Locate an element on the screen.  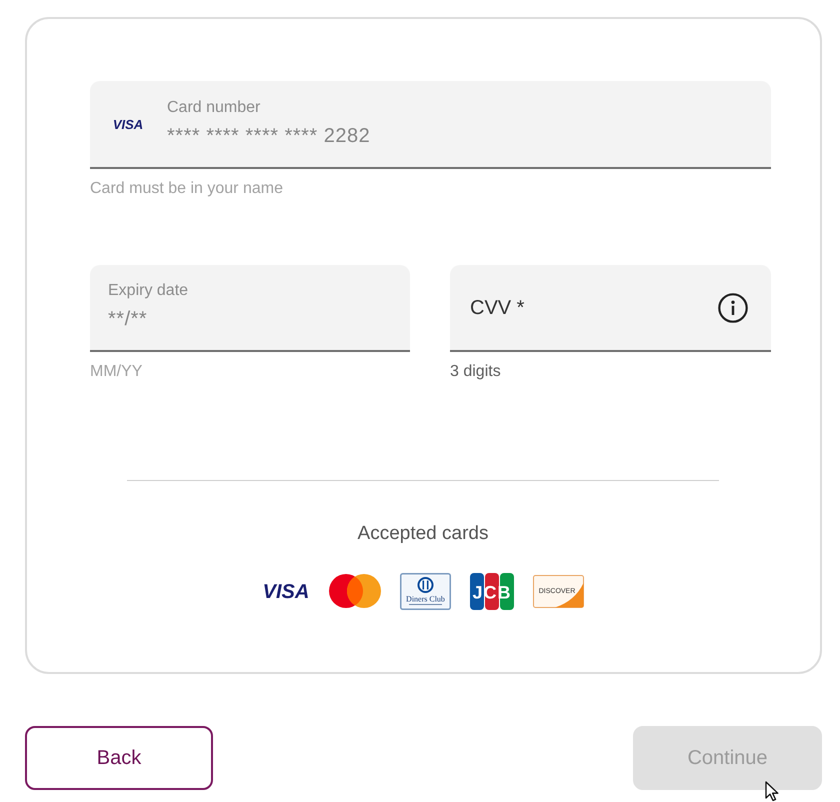
input-field: CVV * is located at coordinates (610, 308).